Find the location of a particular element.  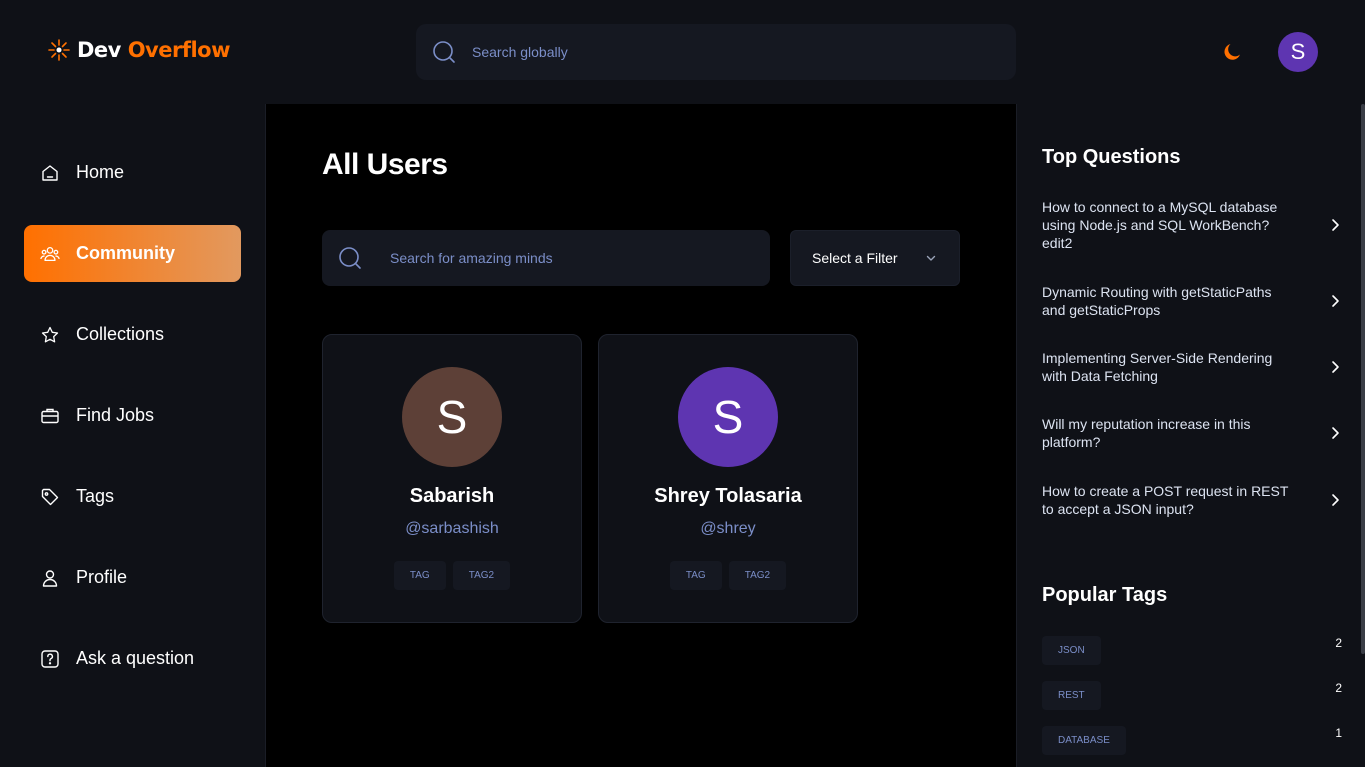

popular-tag-row: JSON 2 is located at coordinates (1192, 650).